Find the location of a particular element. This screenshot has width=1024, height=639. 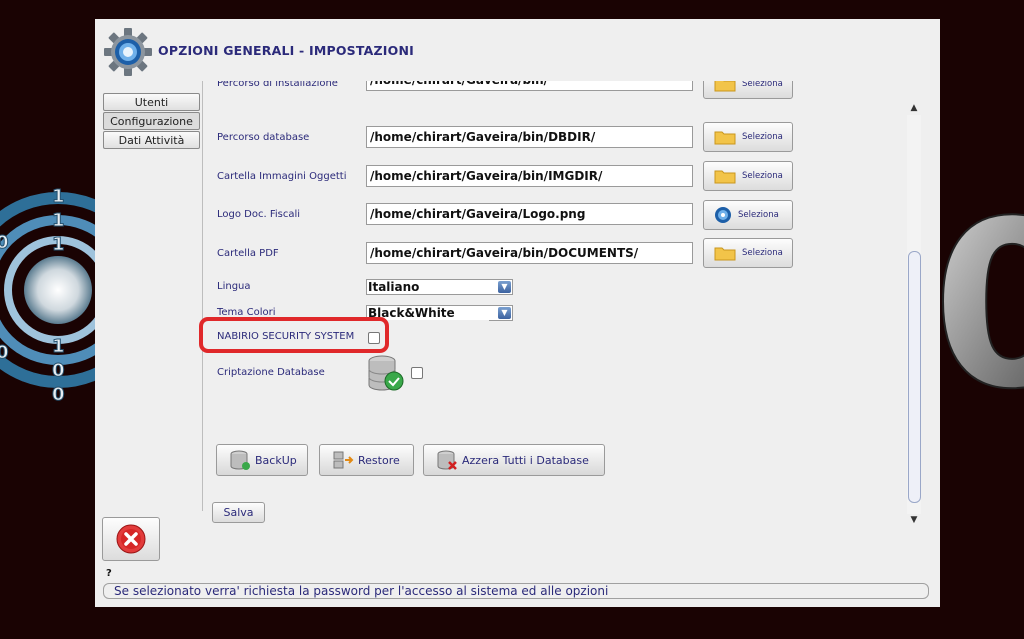

install-path-select-button: Seleziona is located at coordinates (748, 90).